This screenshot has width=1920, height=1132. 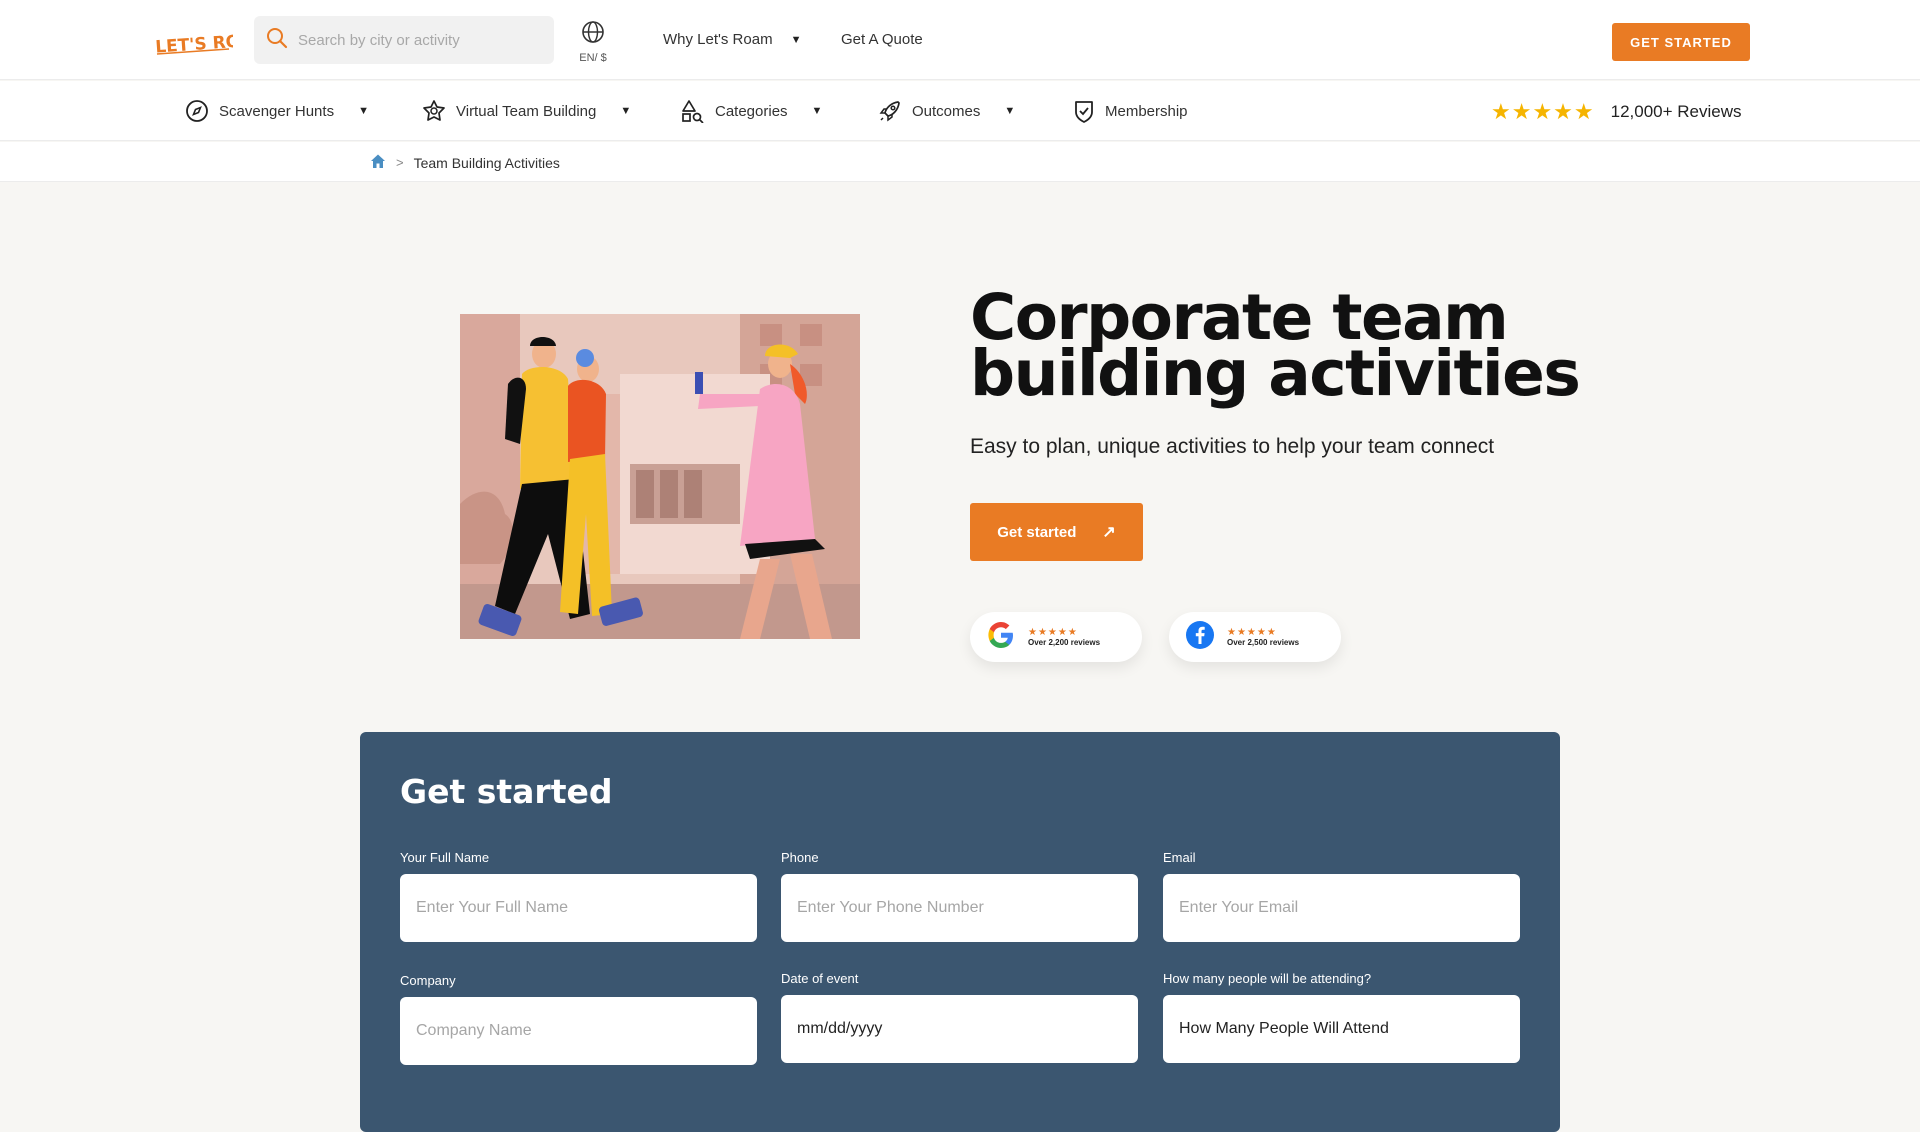 What do you see at coordinates (1263, 642) in the screenshot?
I see `facebook-review-count: Over 2,500 reviews` at bounding box center [1263, 642].